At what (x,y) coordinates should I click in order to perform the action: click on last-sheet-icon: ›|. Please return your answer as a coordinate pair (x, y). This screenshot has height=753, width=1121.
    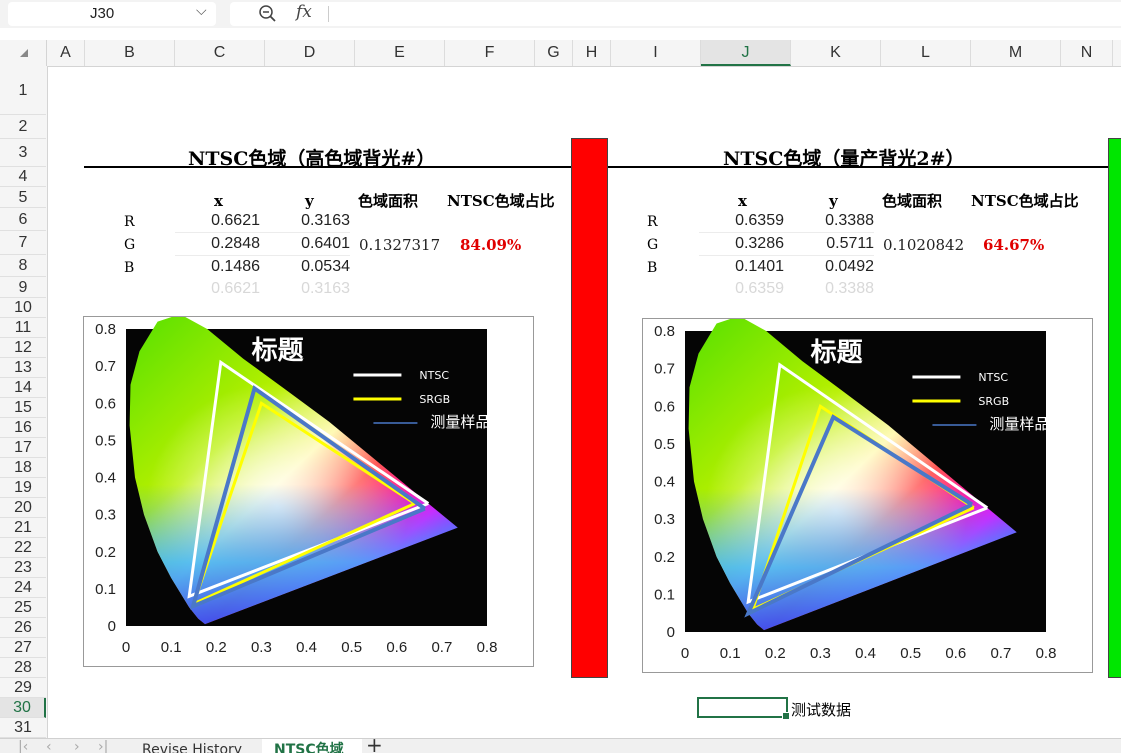
    Looking at the image, I should click on (103, 746).